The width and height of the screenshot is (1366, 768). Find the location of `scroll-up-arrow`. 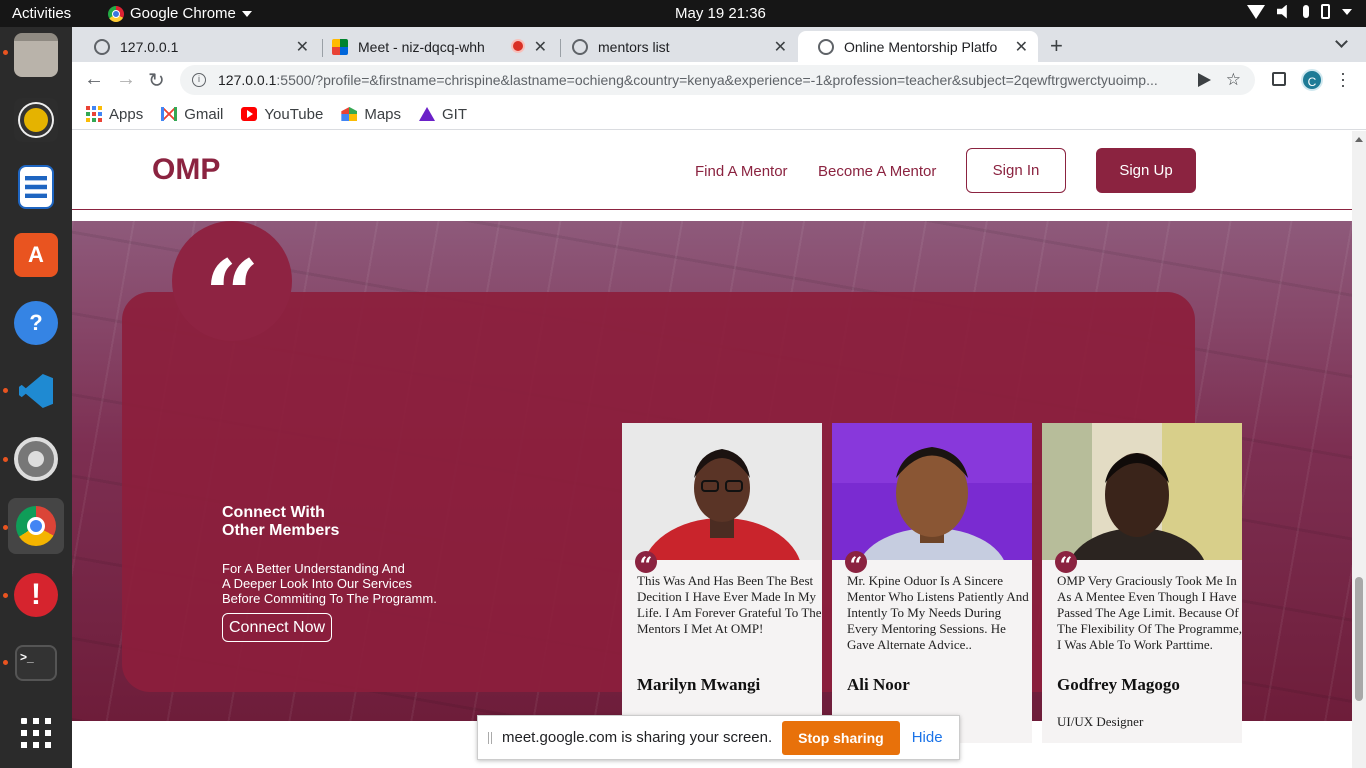

scroll-up-arrow is located at coordinates (1359, 139).